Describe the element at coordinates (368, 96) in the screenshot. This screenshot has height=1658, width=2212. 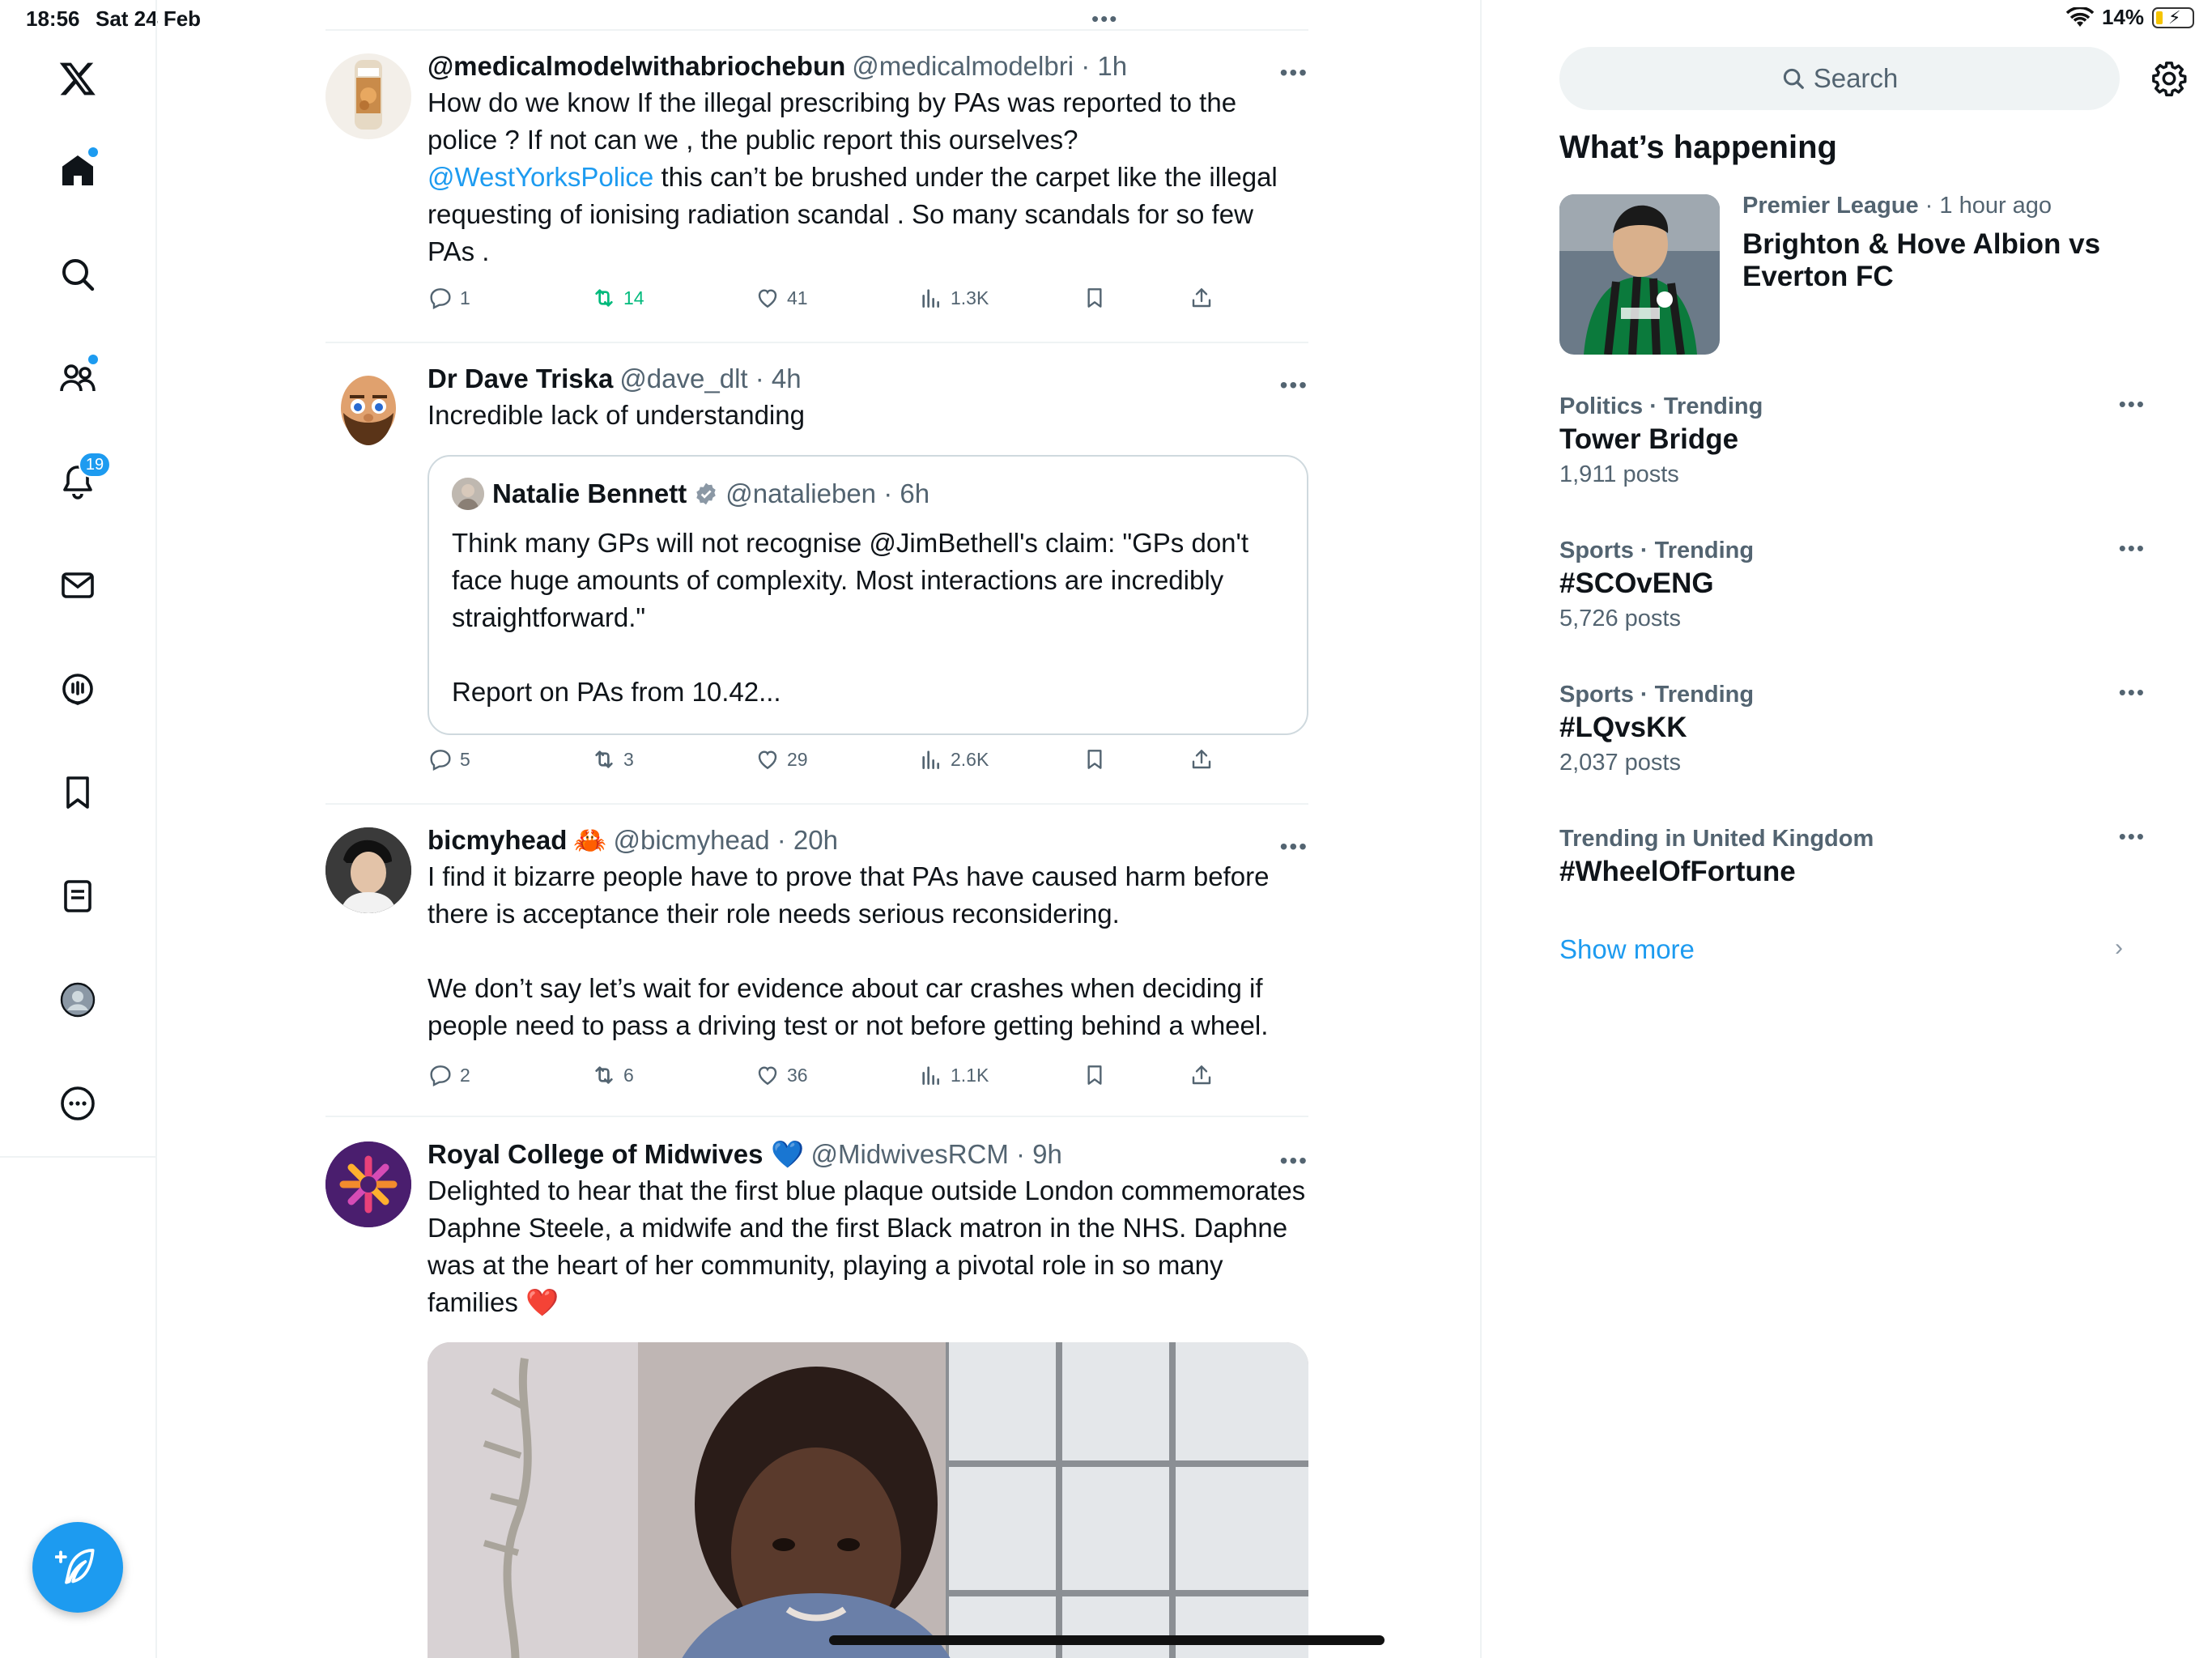
I see `avatar-medicalmodel` at that location.